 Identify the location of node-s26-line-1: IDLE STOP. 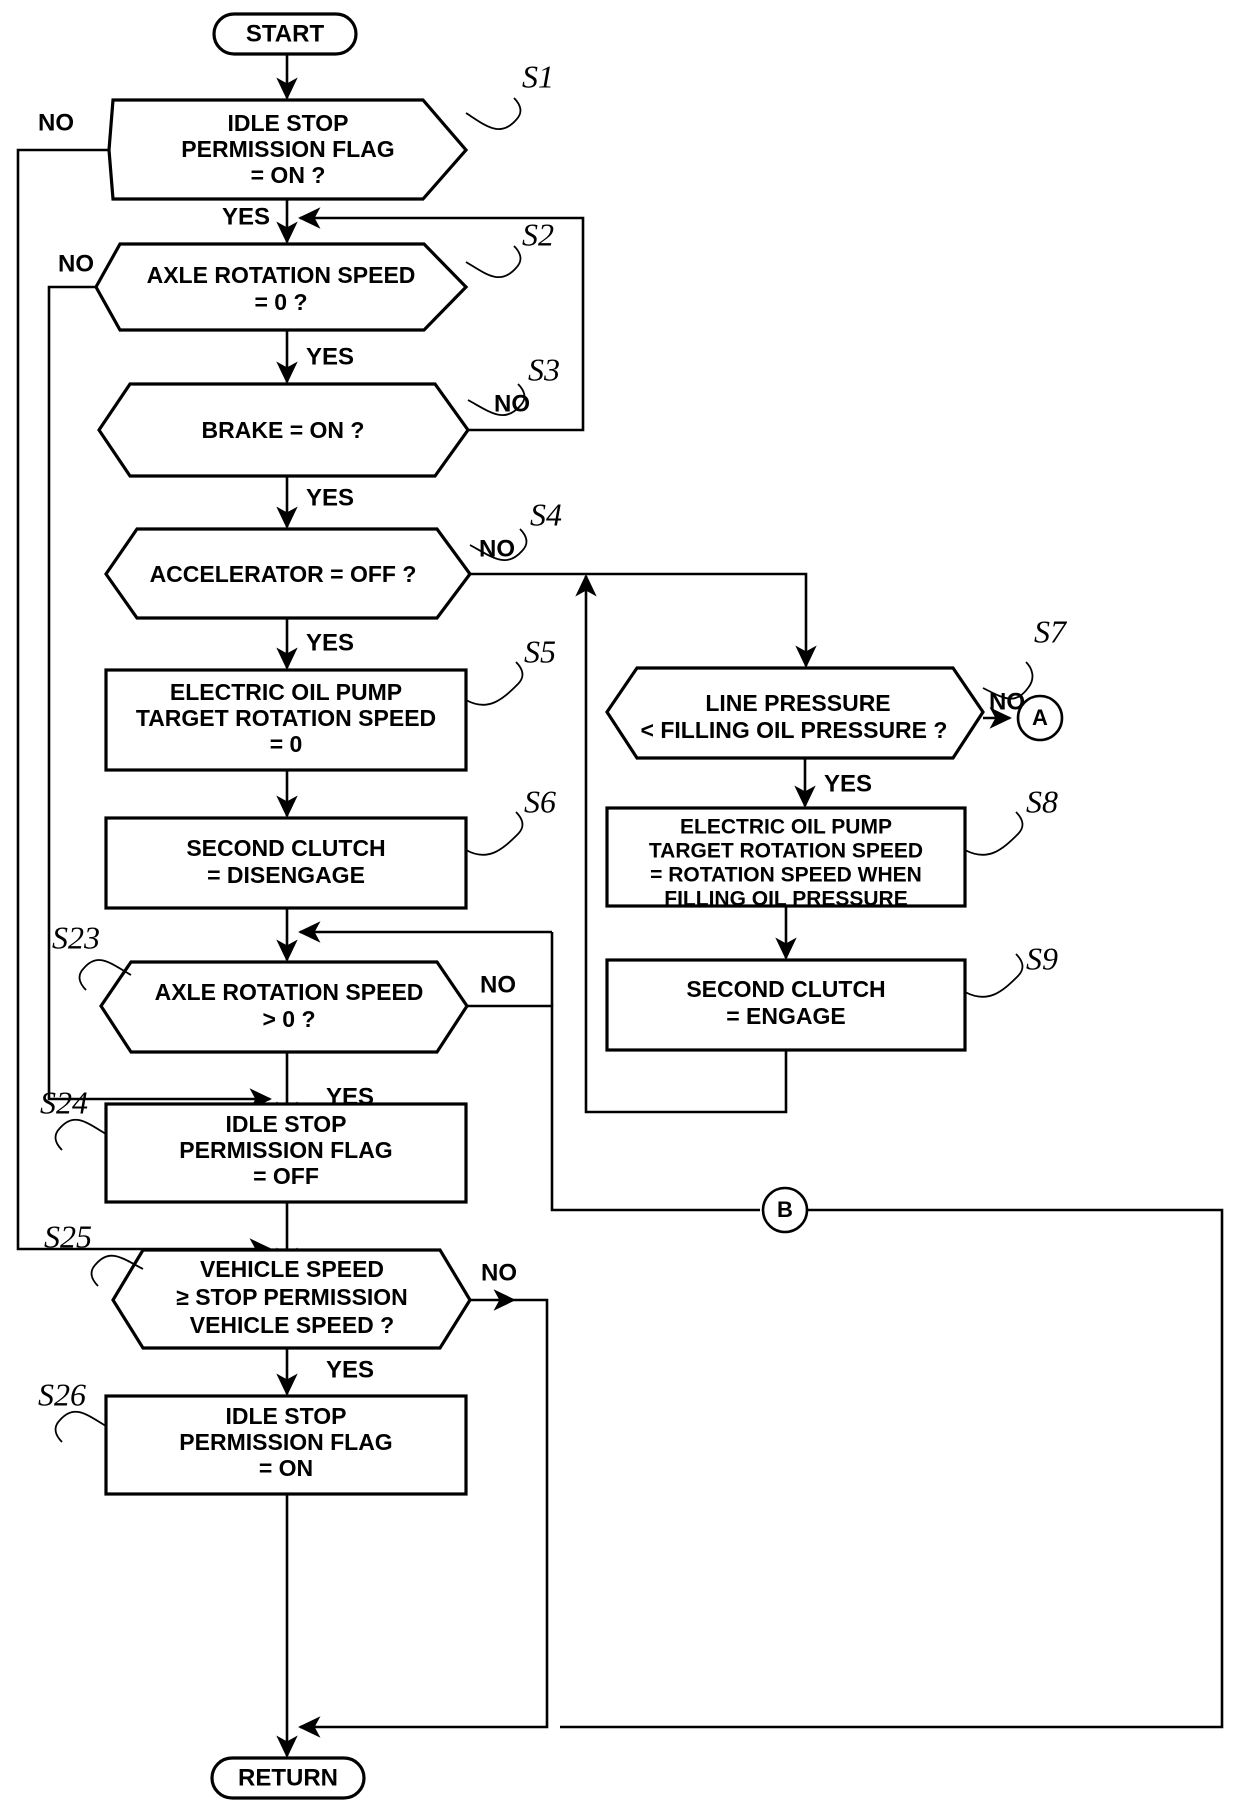
(286, 1416).